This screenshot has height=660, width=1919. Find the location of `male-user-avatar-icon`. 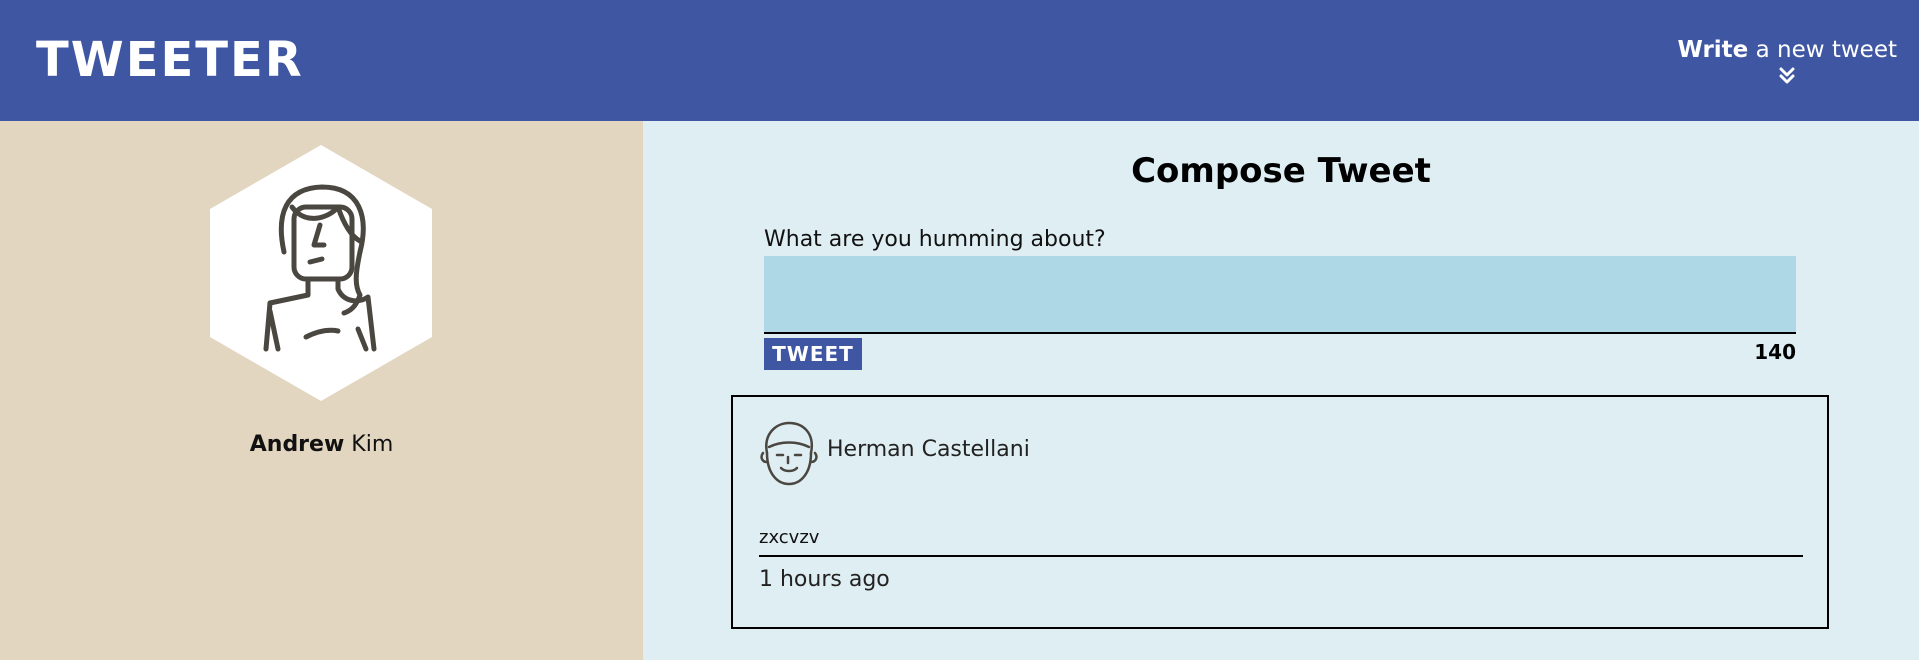

male-user-avatar-icon is located at coordinates (789, 453).